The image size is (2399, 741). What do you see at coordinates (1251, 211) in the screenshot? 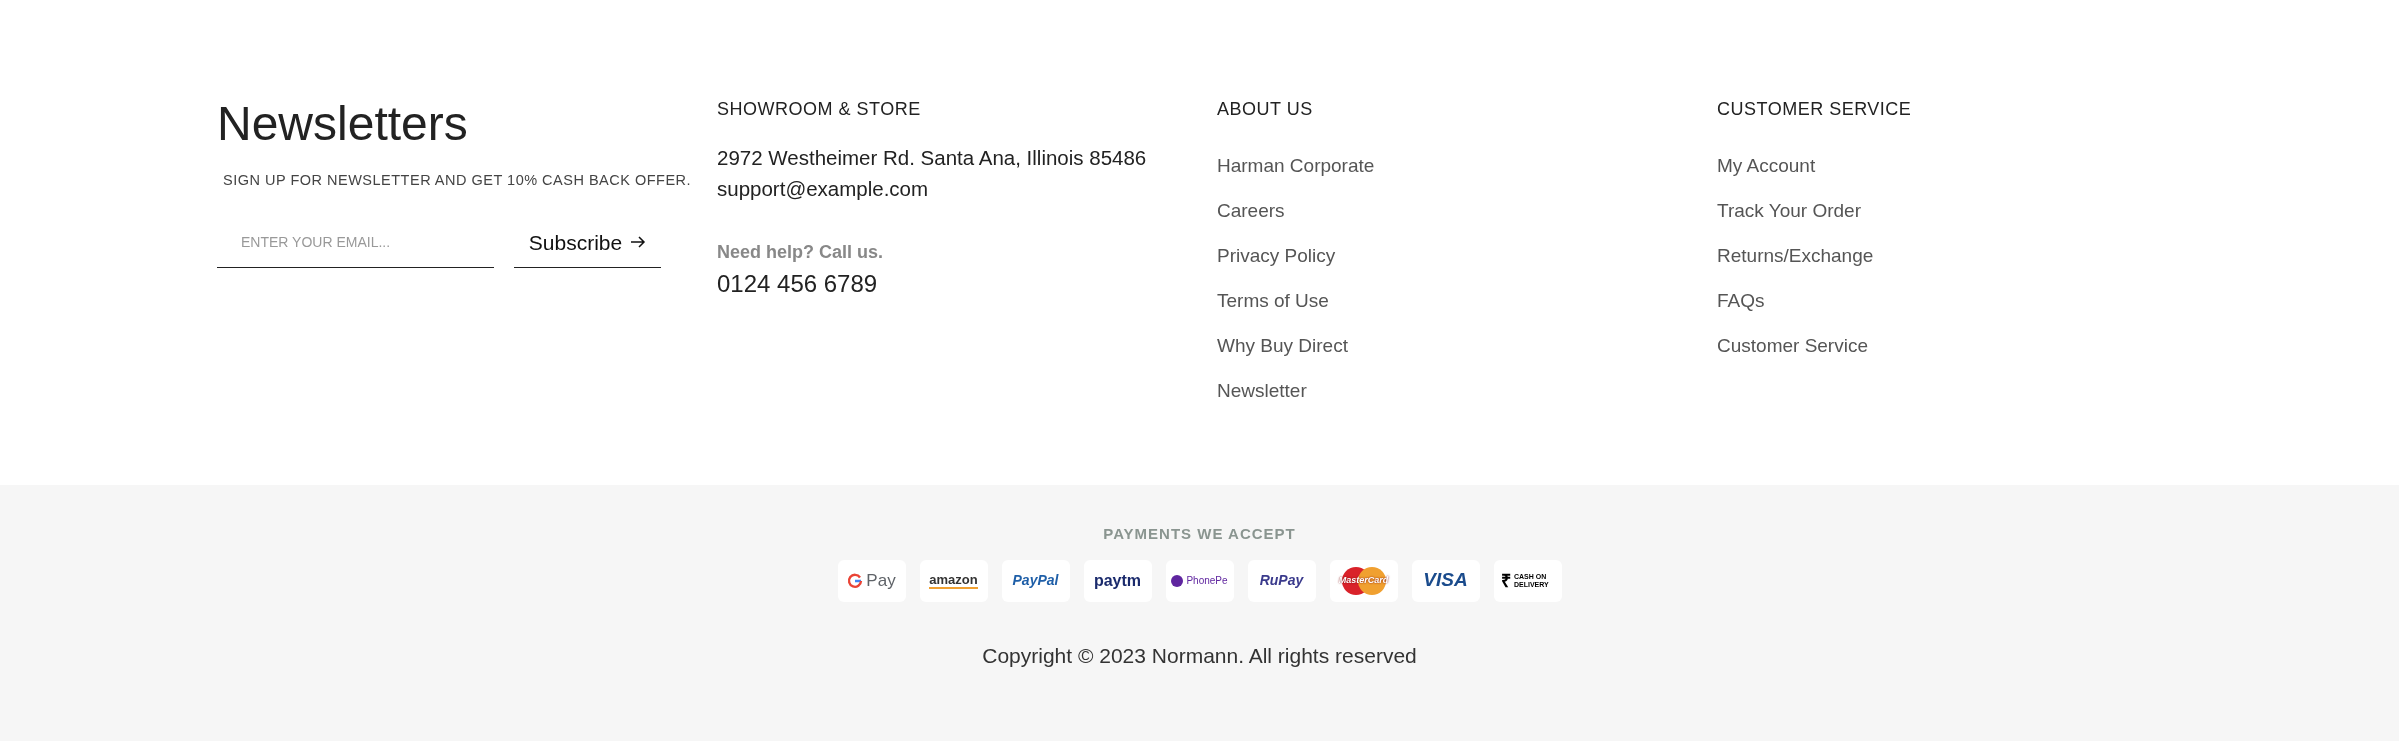
I see `footer-link: Careers` at bounding box center [1251, 211].